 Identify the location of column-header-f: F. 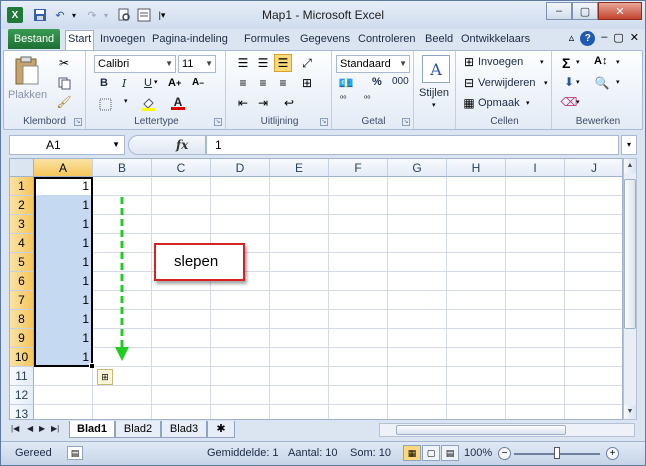
(358, 168).